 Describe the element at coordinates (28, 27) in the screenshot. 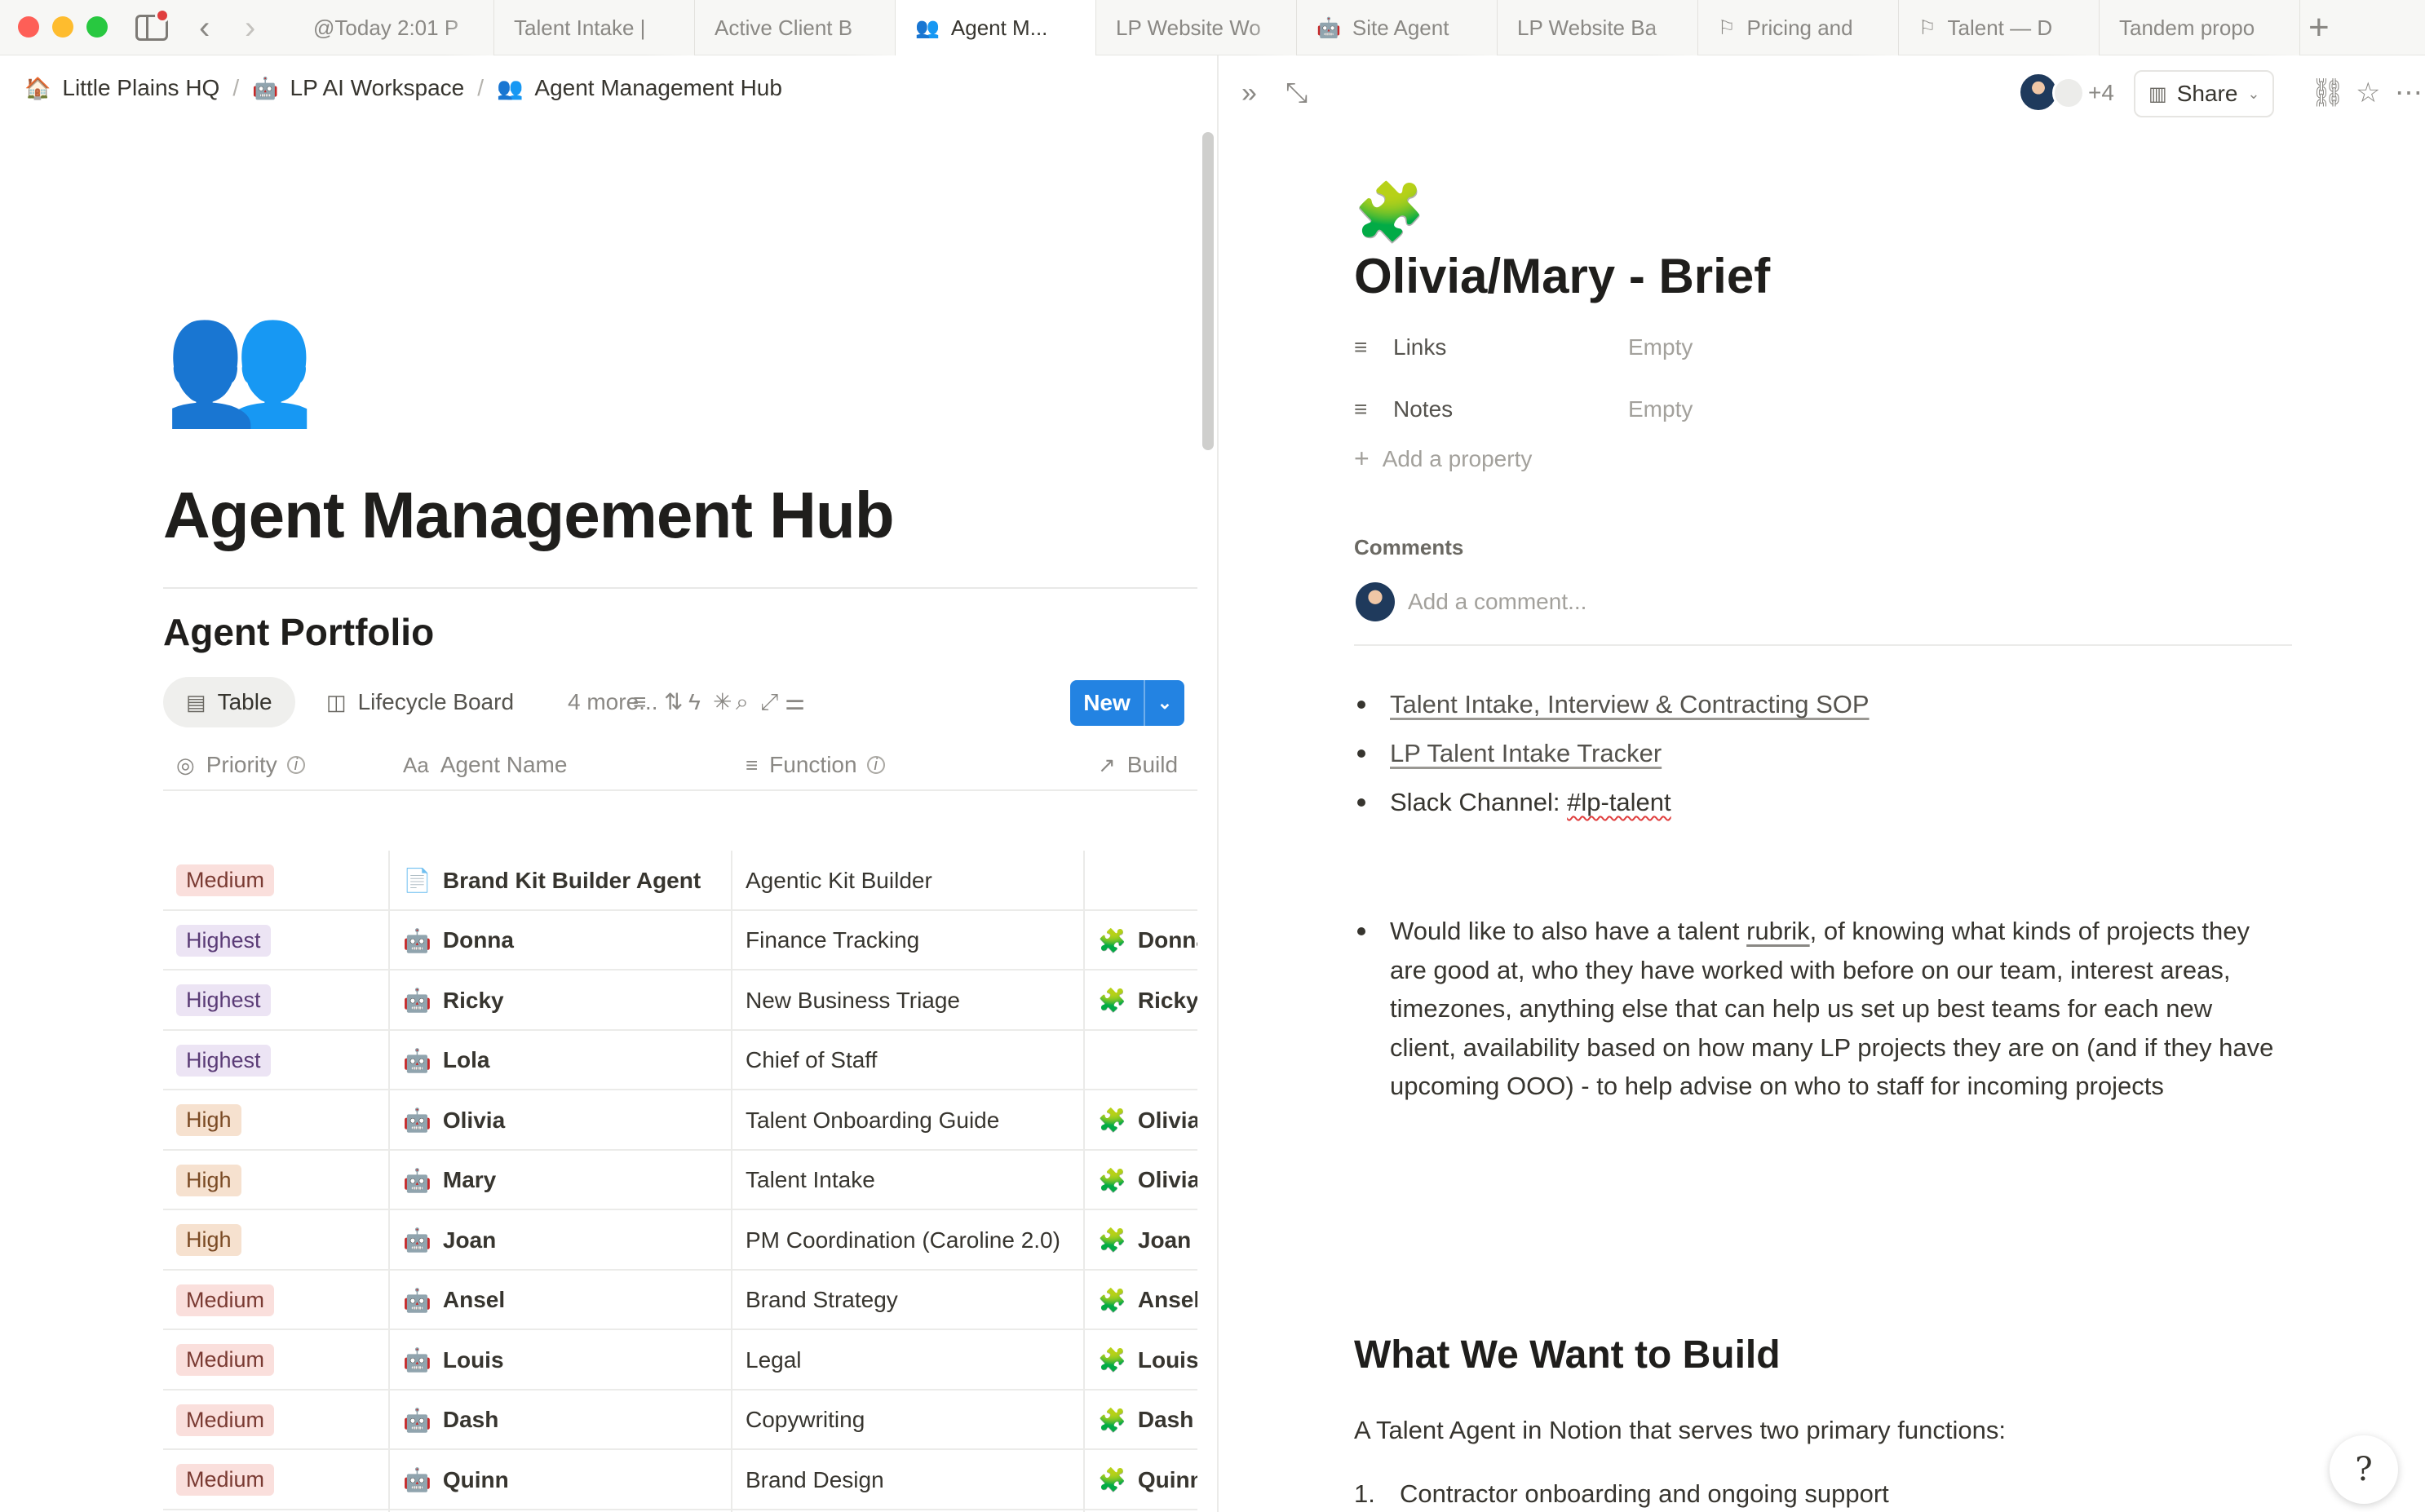

I see `close-window-button` at that location.